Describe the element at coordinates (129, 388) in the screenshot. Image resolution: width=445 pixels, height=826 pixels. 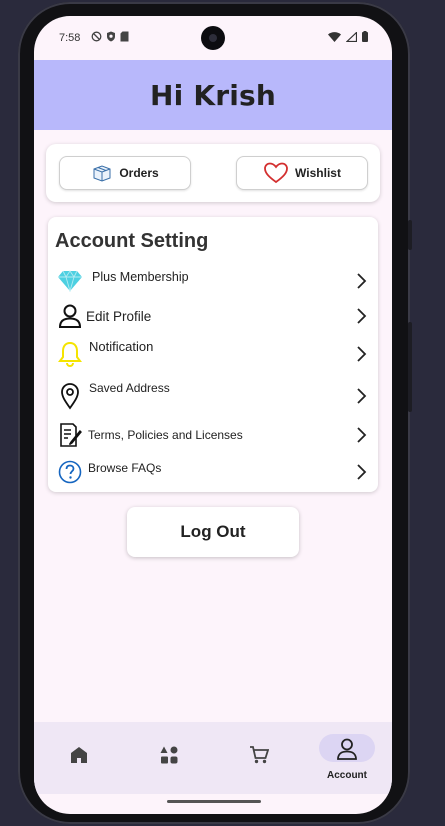
I see `settings-item-label: Saved Address` at that location.